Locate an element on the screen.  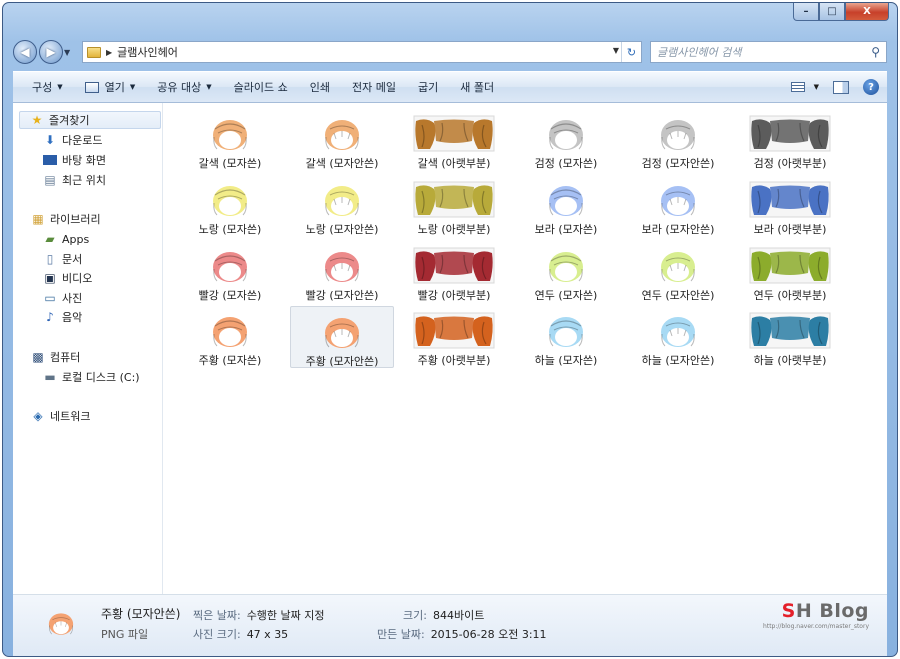
views-icon is located at coordinates (797, 87).